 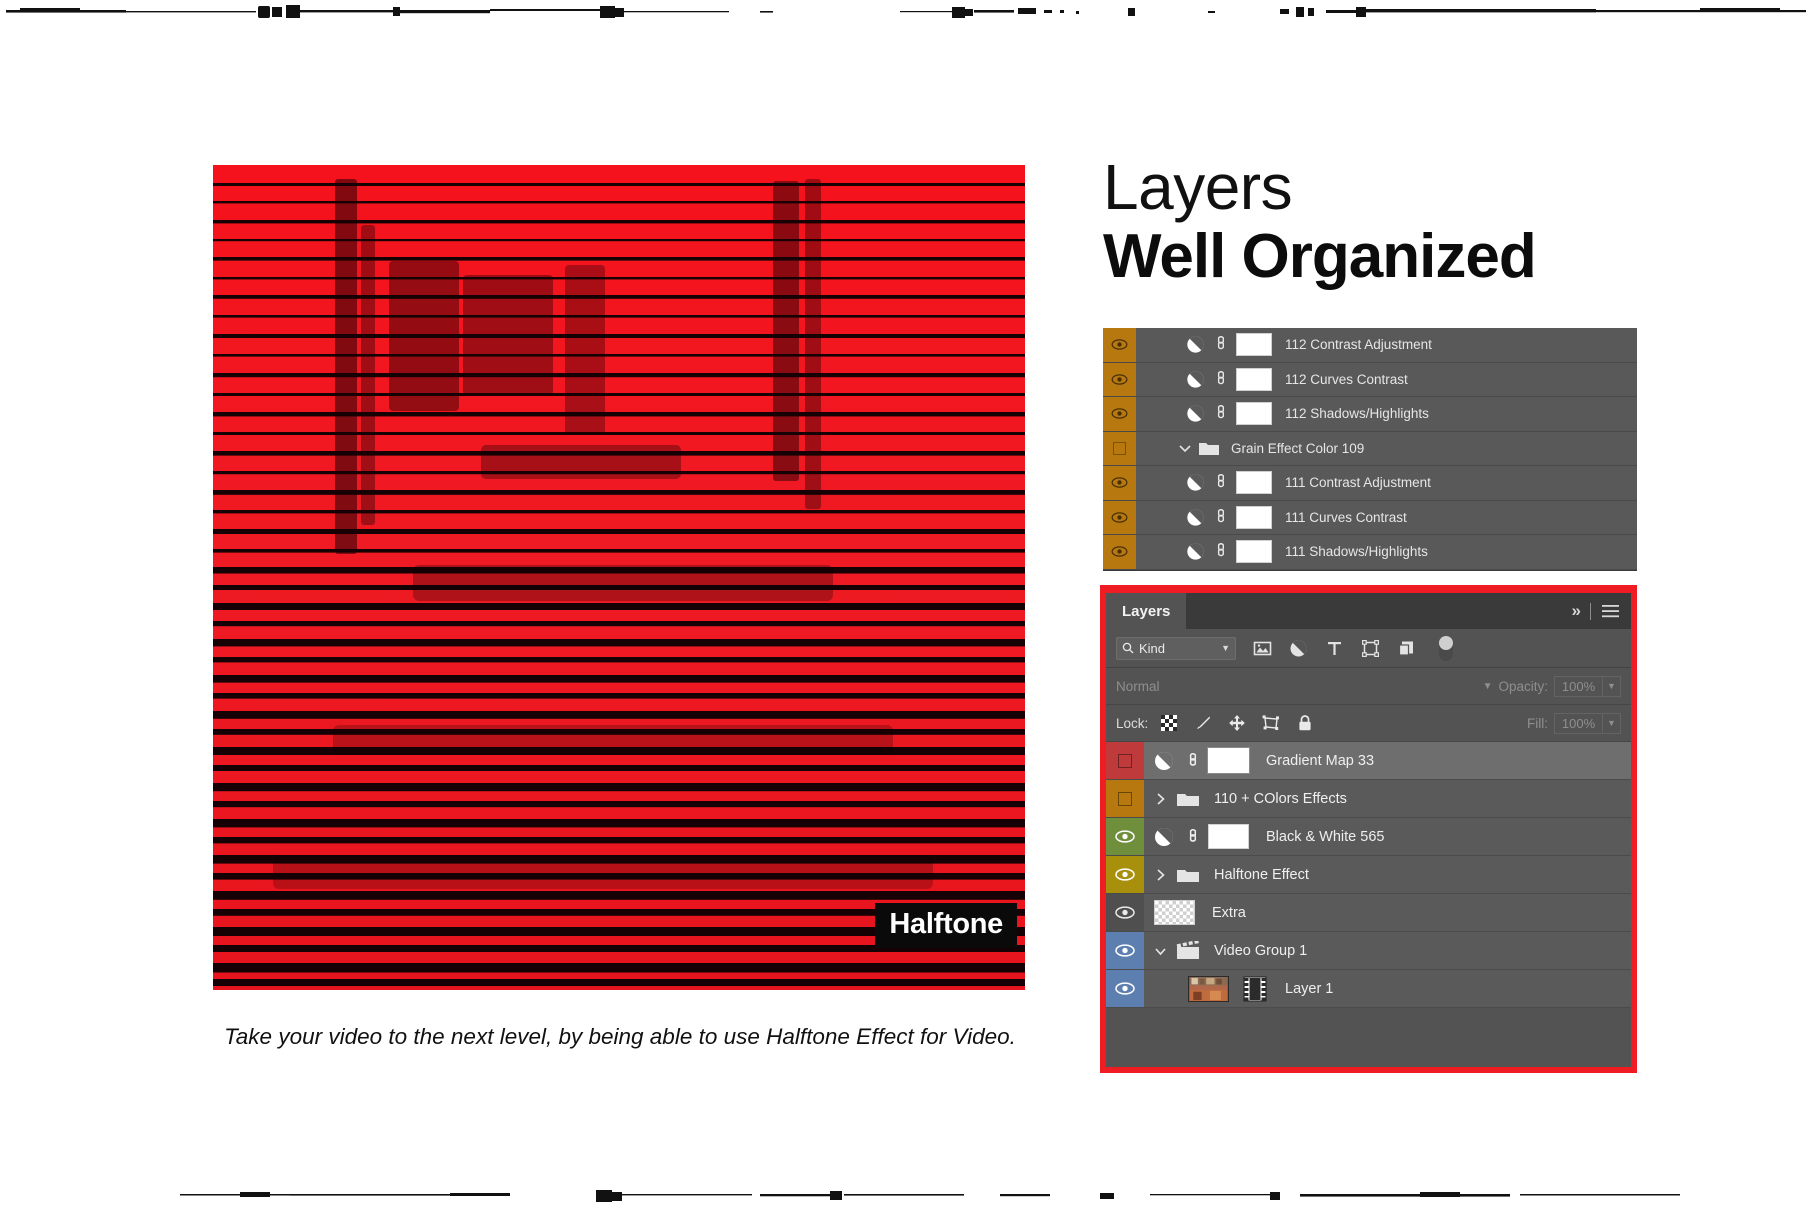 I want to click on film-strip-icon, so click(x=1255, y=988).